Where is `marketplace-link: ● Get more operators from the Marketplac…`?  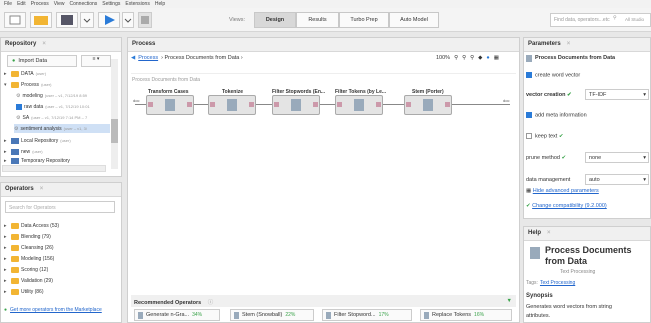
marketplace-link: ● Get more operators from the Marketplac… is located at coordinates (60, 310).